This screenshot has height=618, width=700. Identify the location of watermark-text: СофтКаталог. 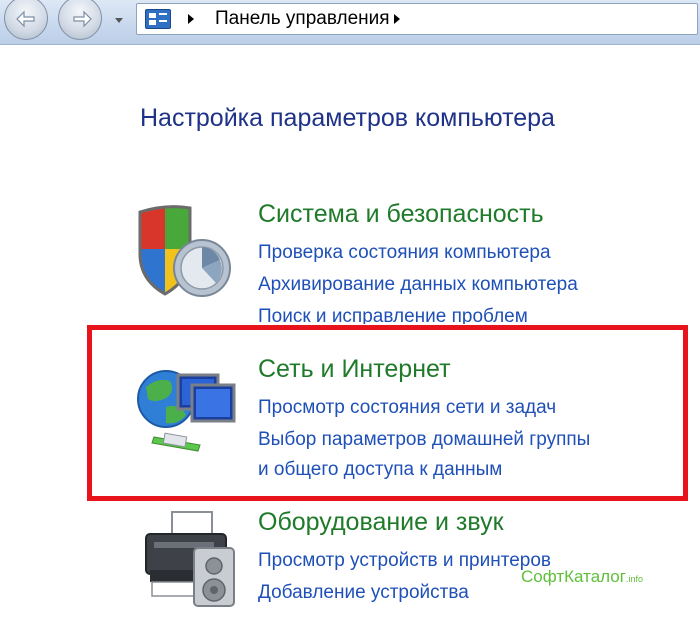
(573, 576).